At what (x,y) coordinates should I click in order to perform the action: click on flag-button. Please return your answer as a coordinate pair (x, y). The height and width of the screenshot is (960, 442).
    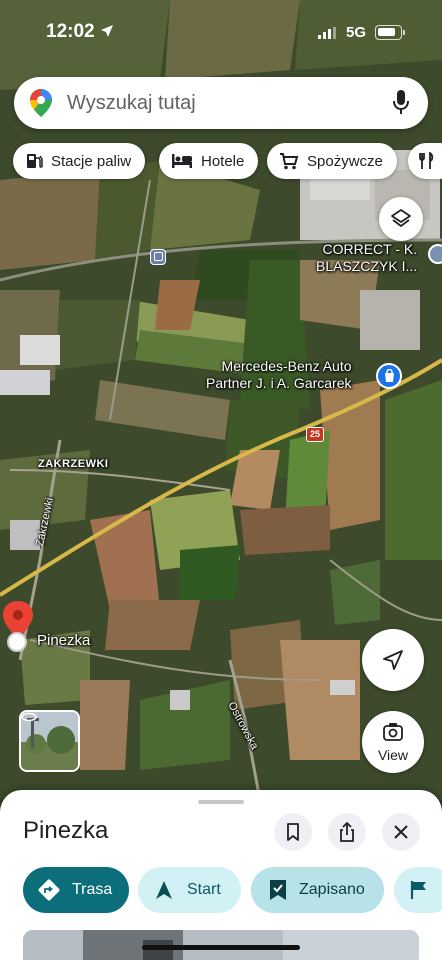
    Looking at the image, I should click on (418, 890).